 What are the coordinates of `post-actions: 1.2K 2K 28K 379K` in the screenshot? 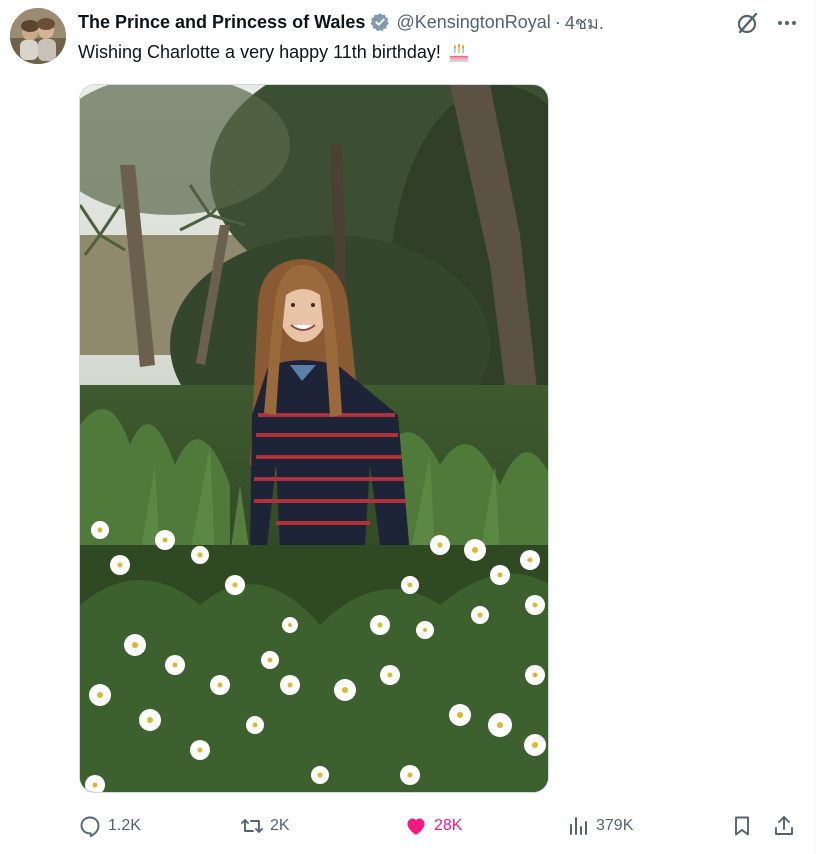 It's located at (410, 826).